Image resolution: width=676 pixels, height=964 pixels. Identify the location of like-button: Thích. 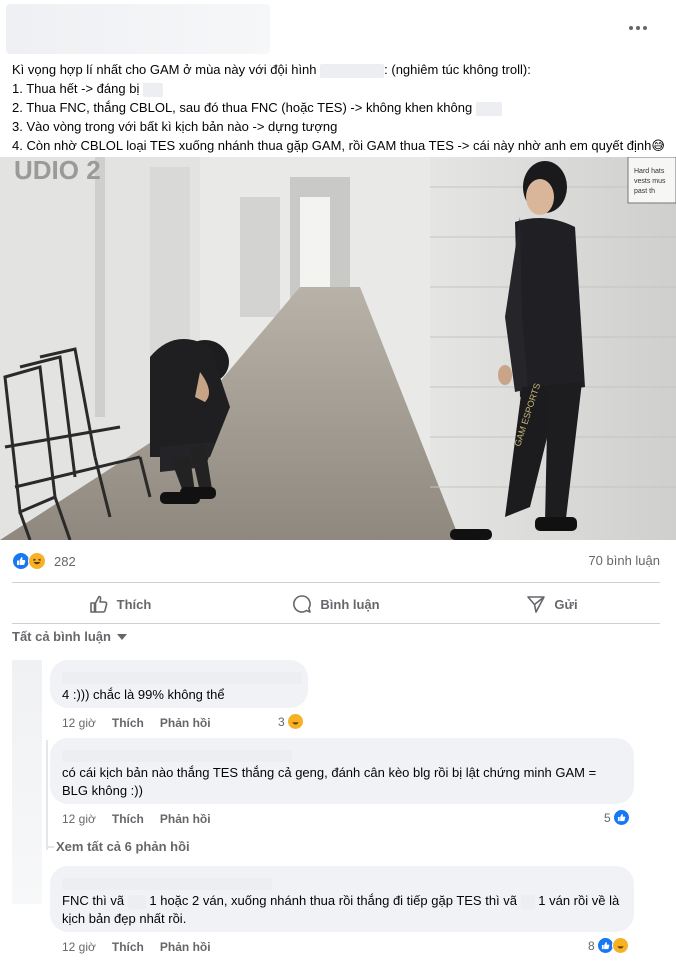
(120, 604).